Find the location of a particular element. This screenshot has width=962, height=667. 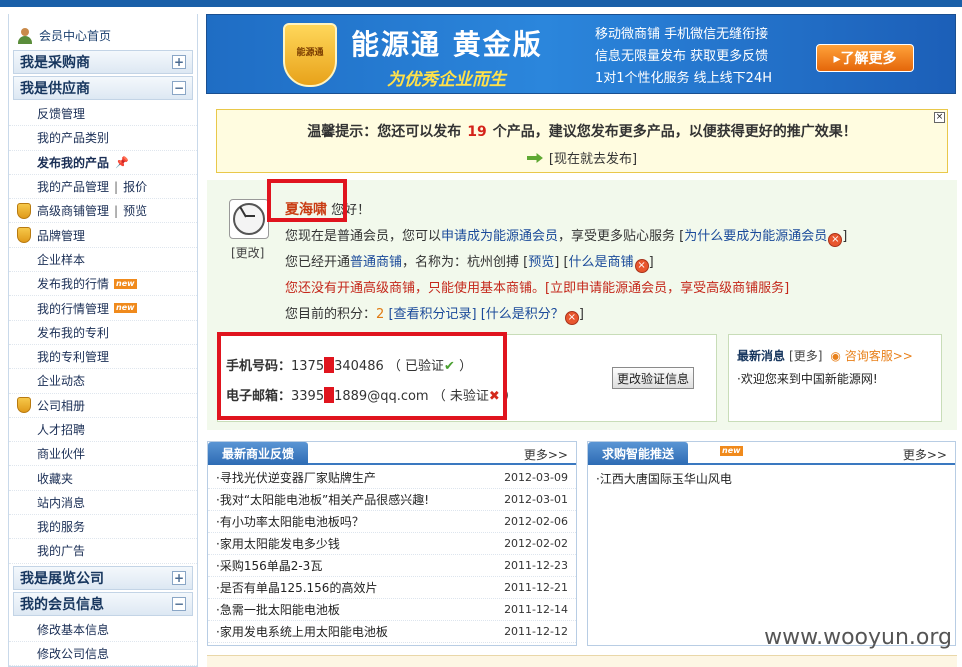

sidebar-item-product-manage: 我的产品管理 | 报价 is located at coordinates (103, 187).